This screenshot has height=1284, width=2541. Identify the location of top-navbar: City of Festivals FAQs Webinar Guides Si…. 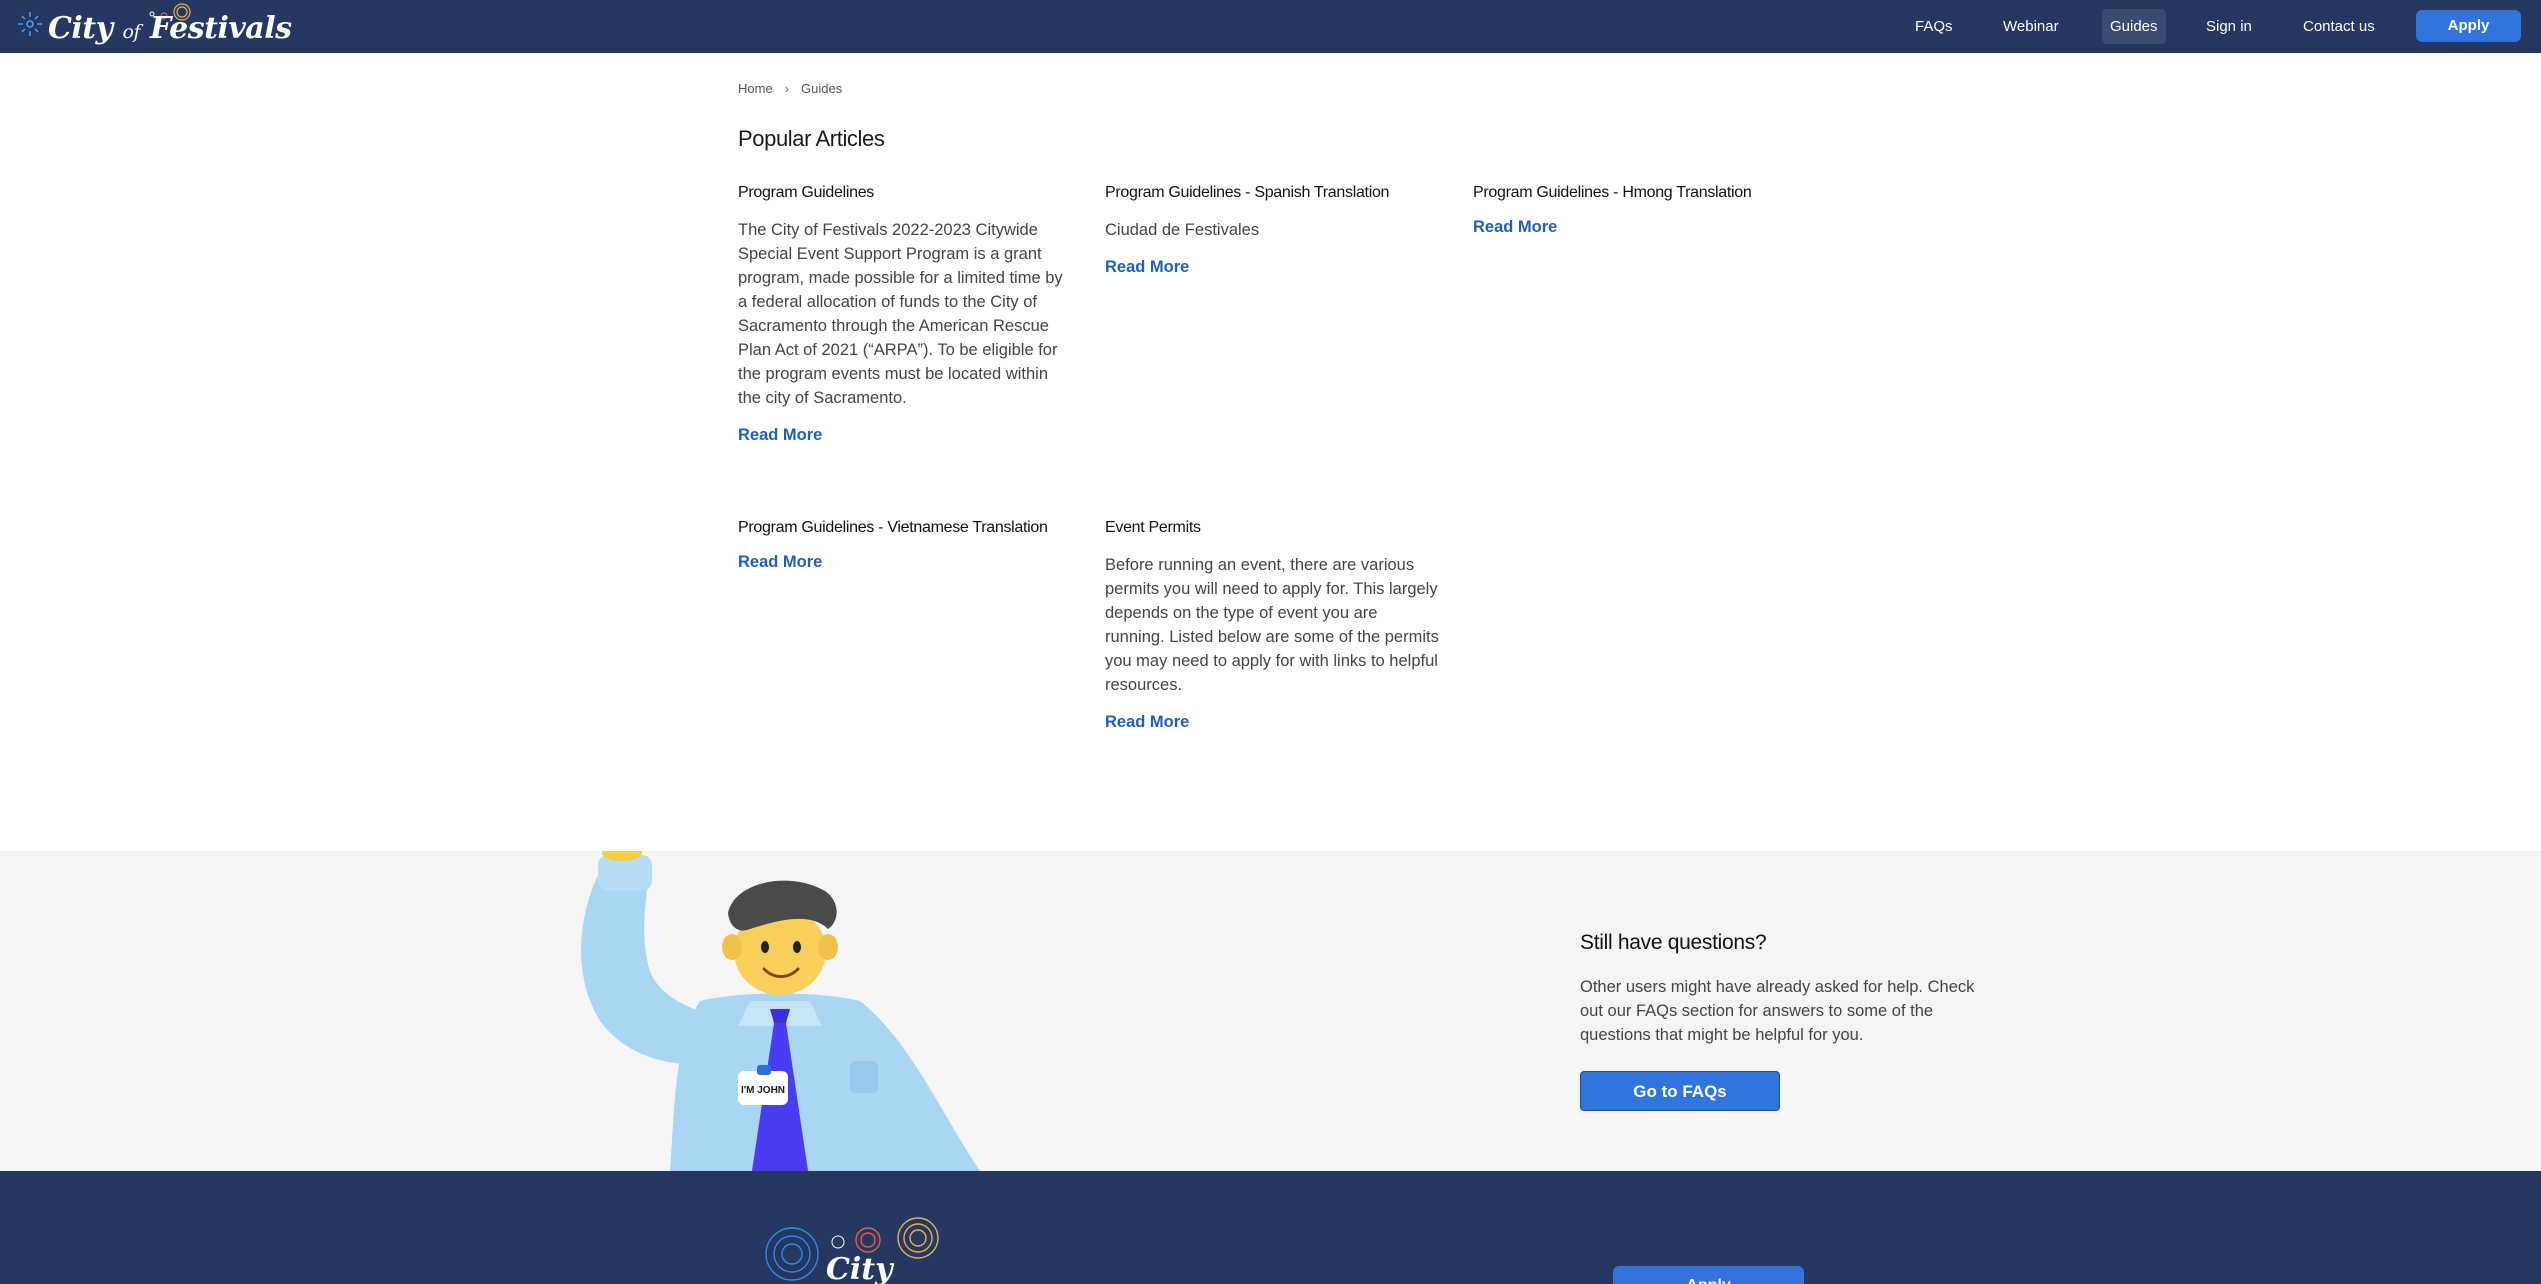
(1270, 26).